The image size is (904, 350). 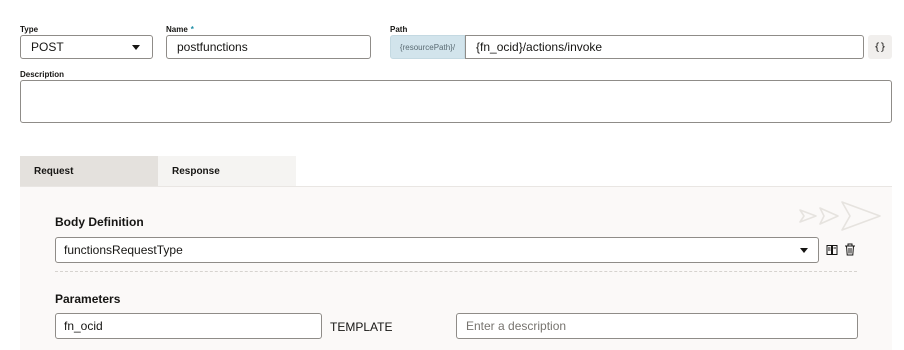 I want to click on name-label: Name *, so click(x=180, y=29).